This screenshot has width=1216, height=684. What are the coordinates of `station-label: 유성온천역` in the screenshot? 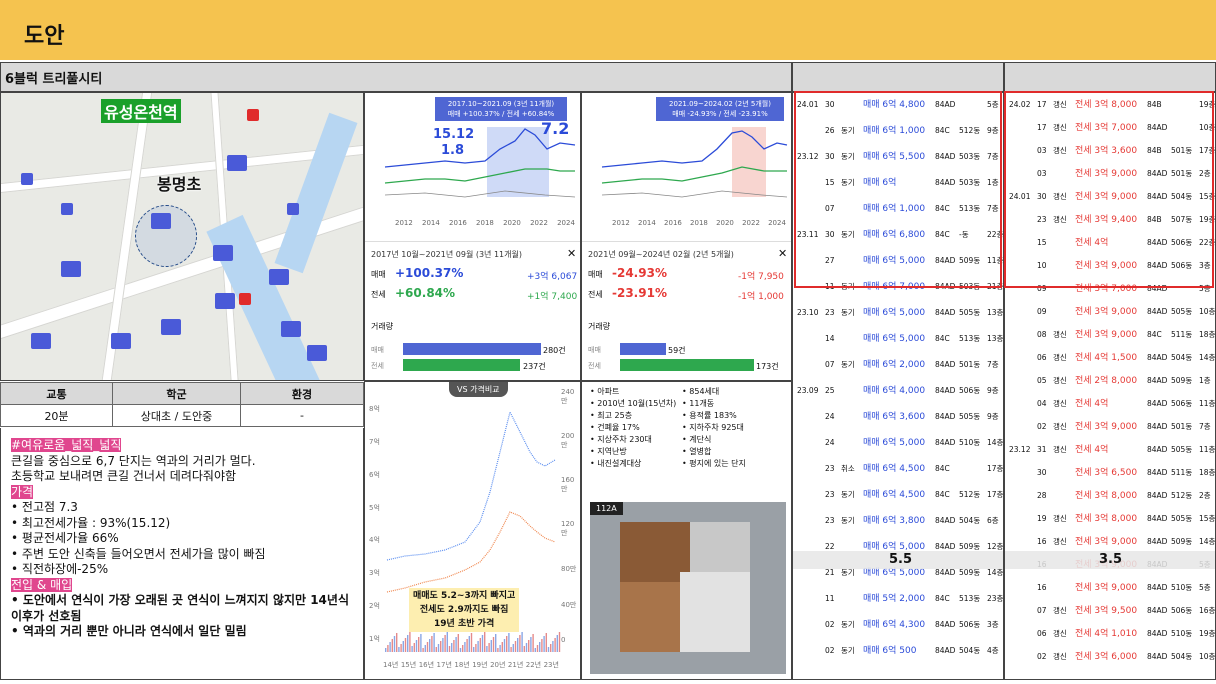 It's located at (141, 111).